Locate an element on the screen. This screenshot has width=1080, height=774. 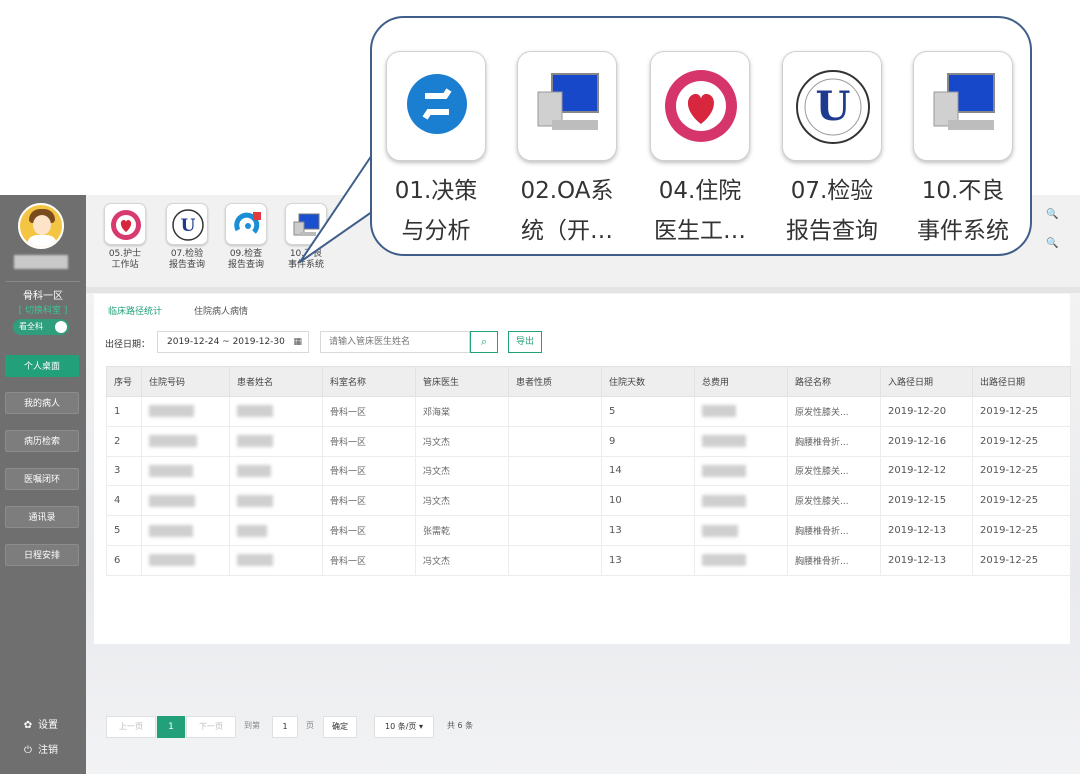
logout-label: 注销 is located at coordinates (48, 750).